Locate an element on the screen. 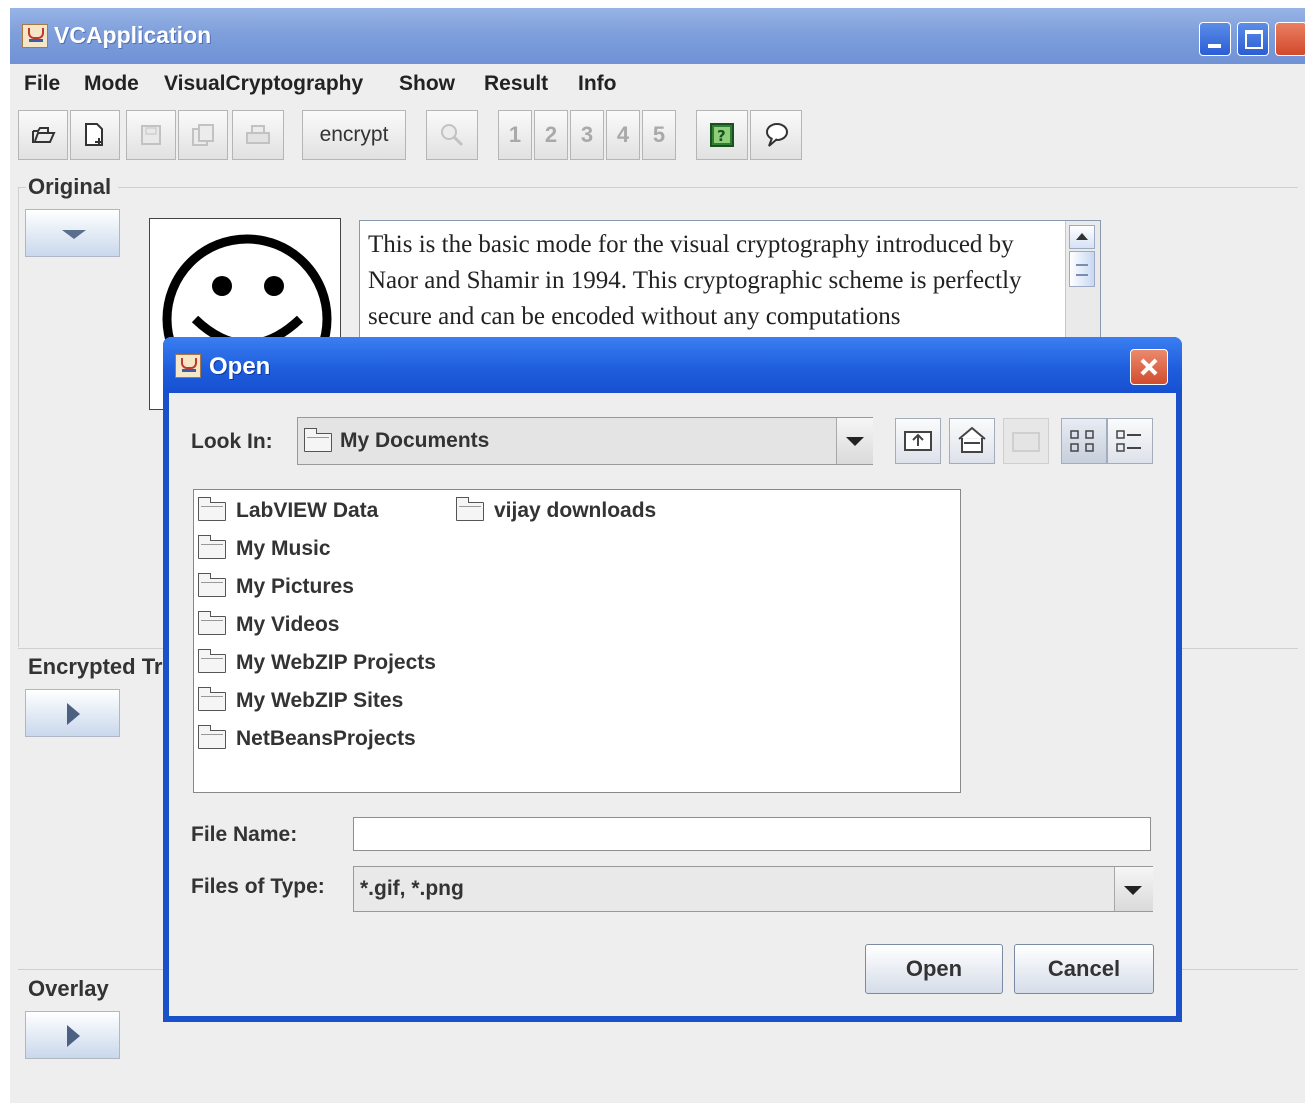 The image size is (1305, 1103). save-button is located at coordinates (151, 135).